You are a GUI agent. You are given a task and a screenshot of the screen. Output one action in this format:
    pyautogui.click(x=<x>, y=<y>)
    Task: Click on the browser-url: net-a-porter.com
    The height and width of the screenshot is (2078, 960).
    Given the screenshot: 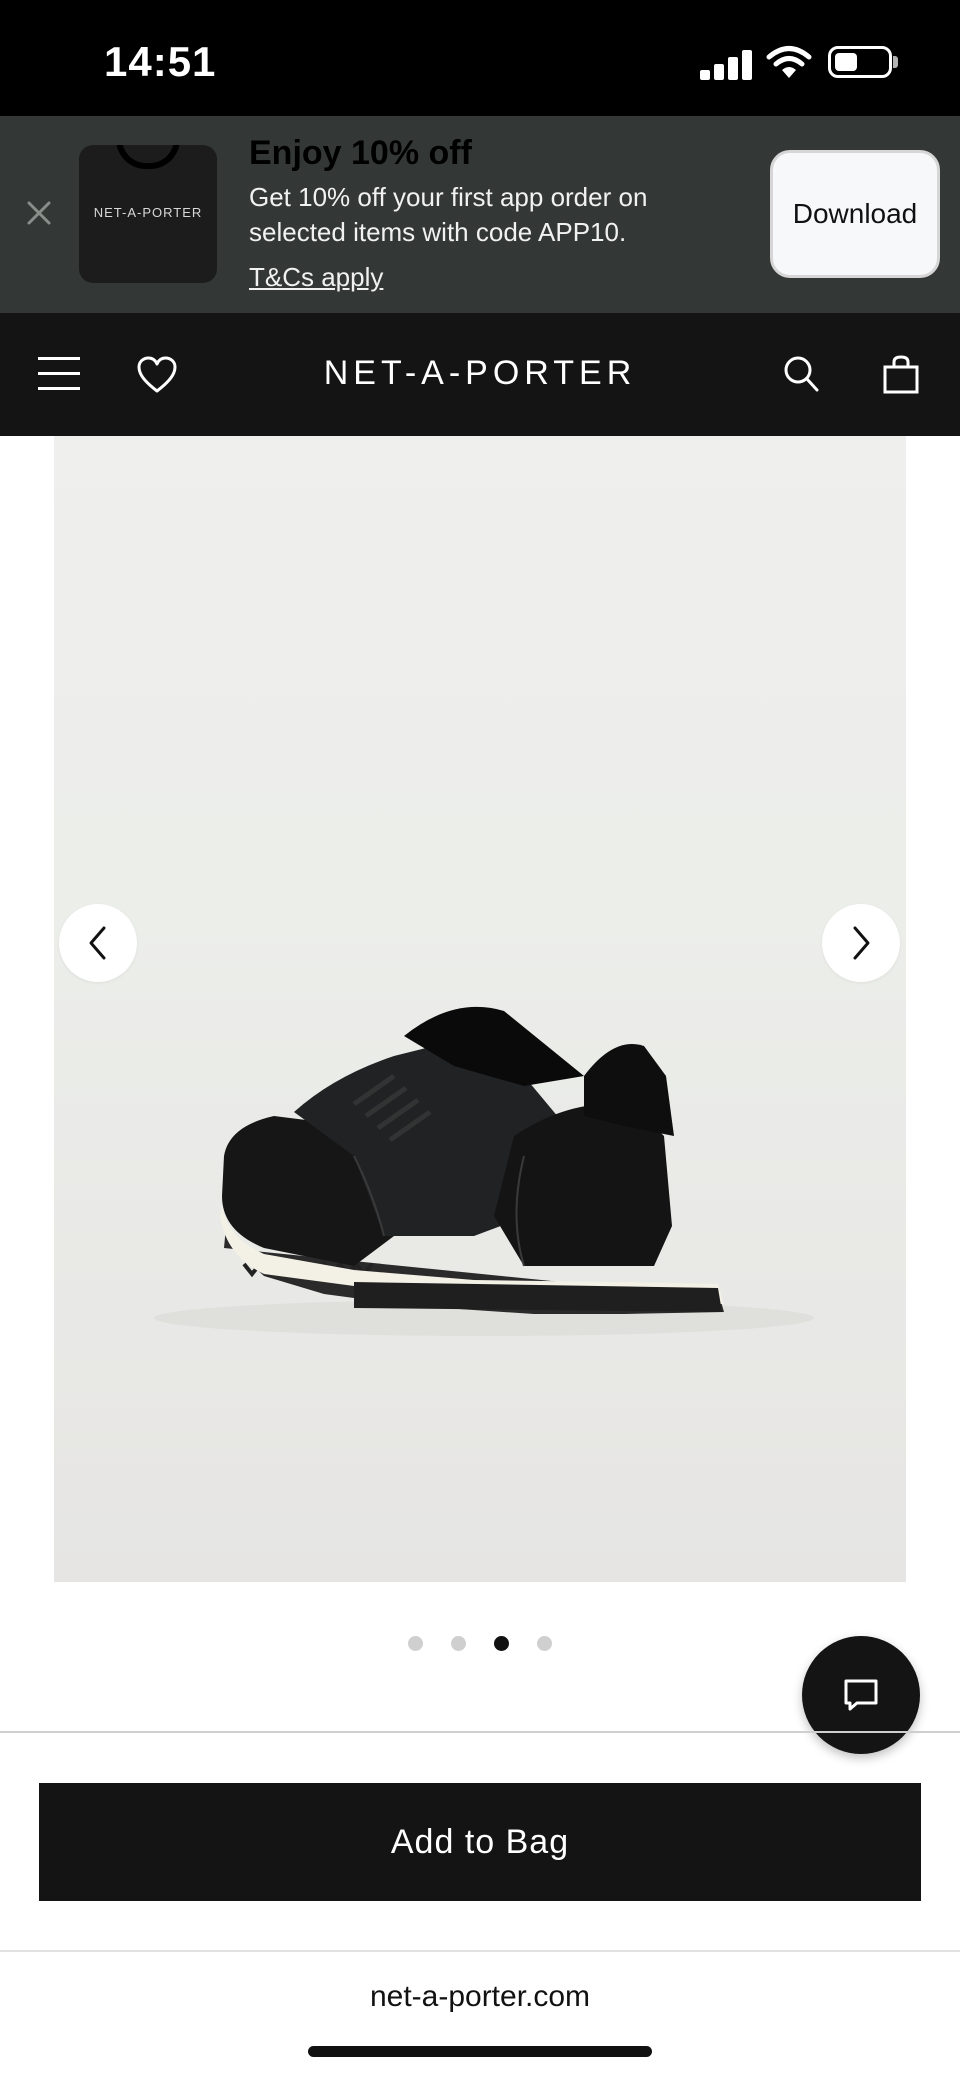 What is the action you would take?
    pyautogui.click(x=480, y=1997)
    